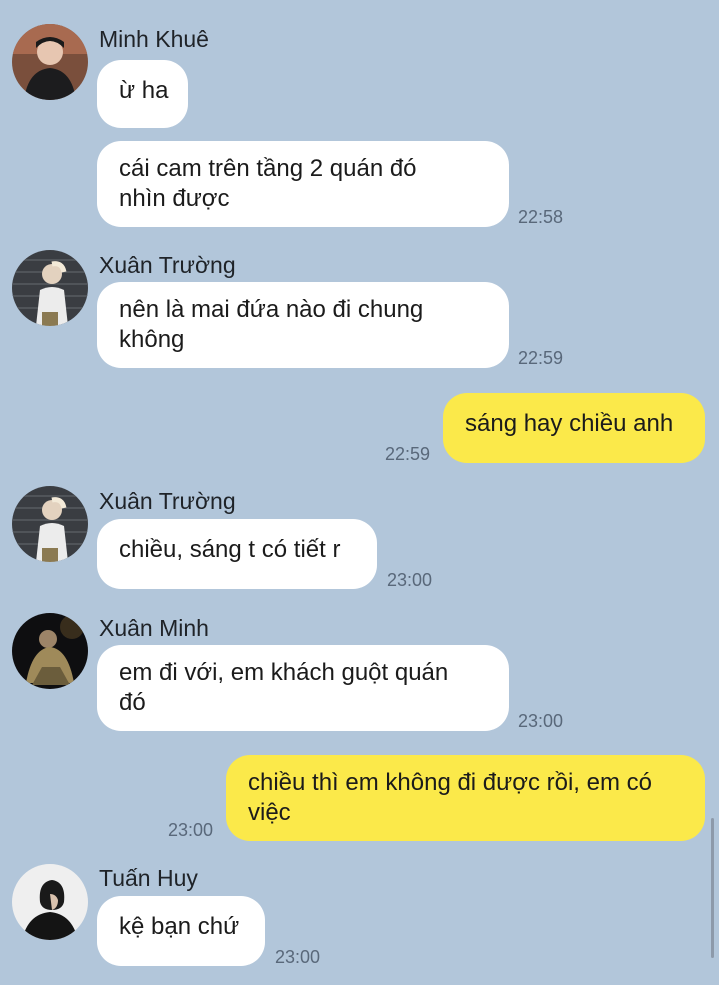  I want to click on message-text-line: việc, so click(269, 812).